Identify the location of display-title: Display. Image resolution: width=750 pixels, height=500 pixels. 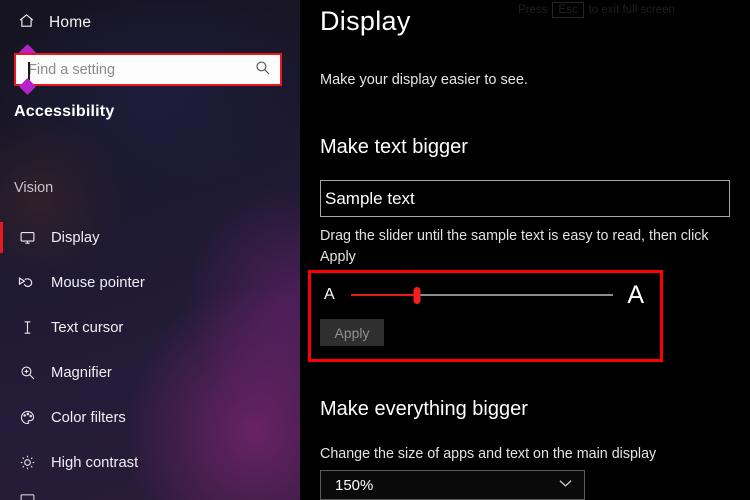
(365, 21).